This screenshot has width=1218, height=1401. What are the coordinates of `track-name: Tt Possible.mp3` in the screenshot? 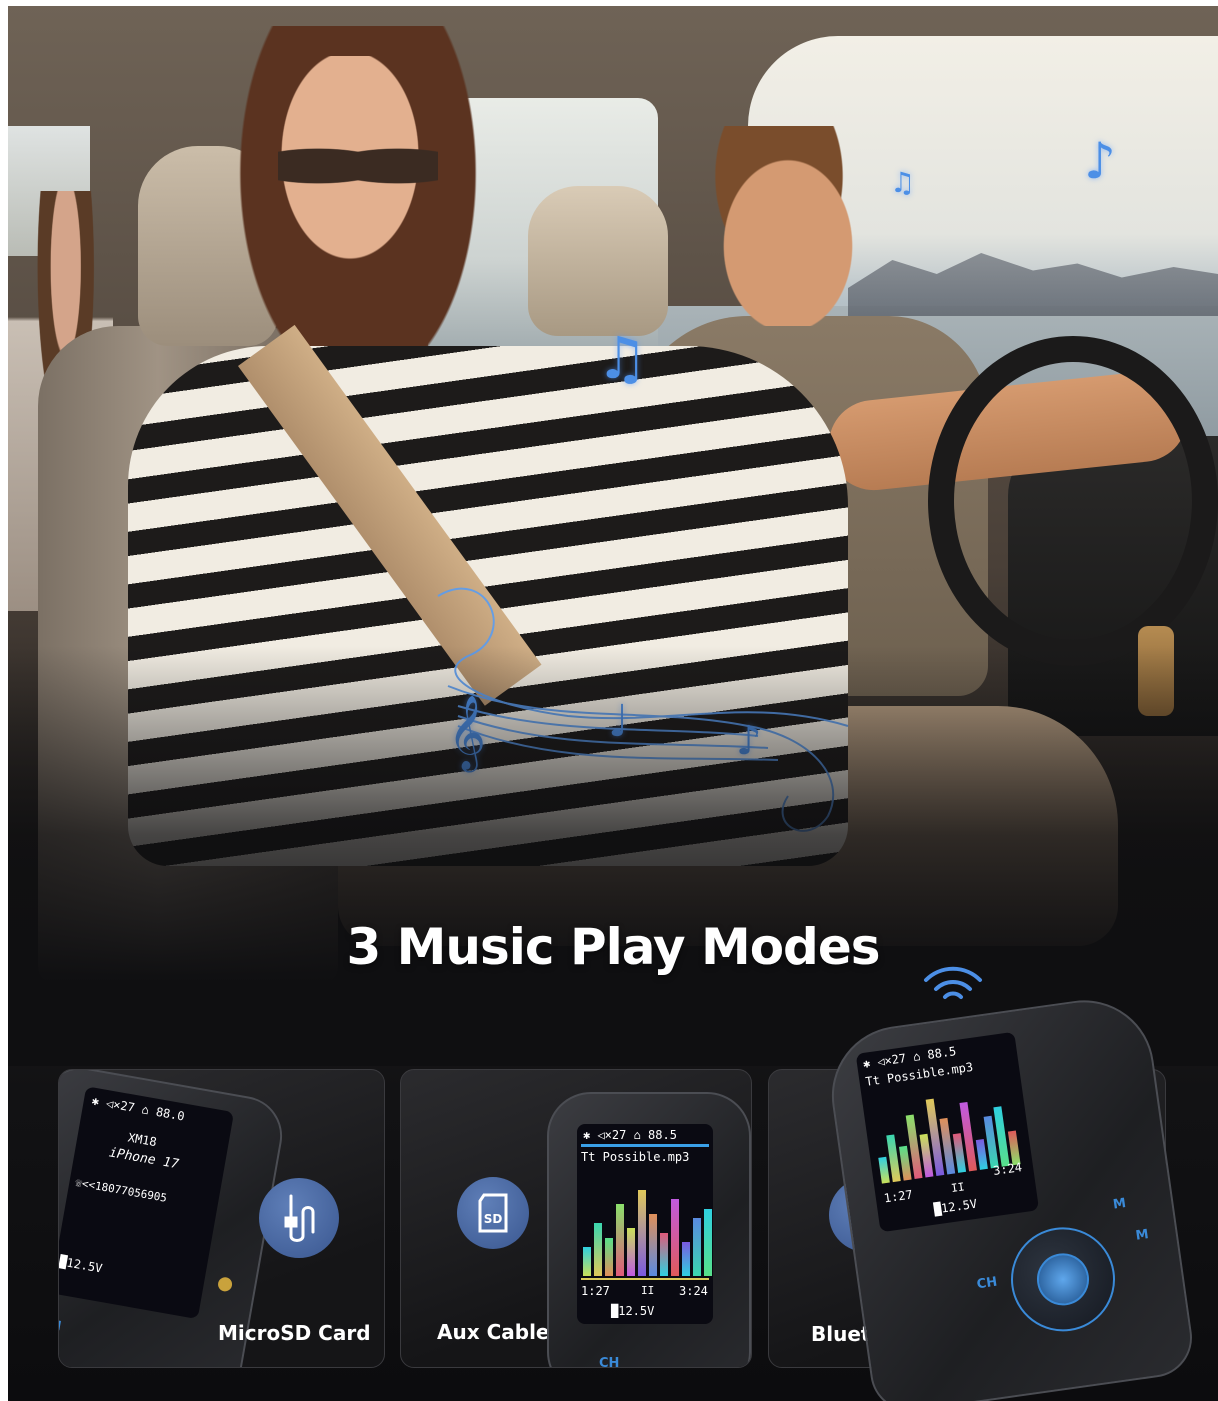 It's located at (635, 1157).